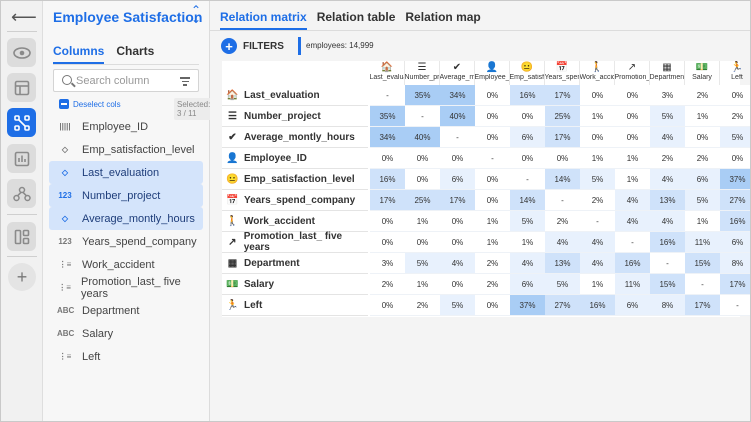 This screenshot has width=751, height=422. I want to click on matrix-column-header: ✔Average_montly_hours, so click(457, 73).